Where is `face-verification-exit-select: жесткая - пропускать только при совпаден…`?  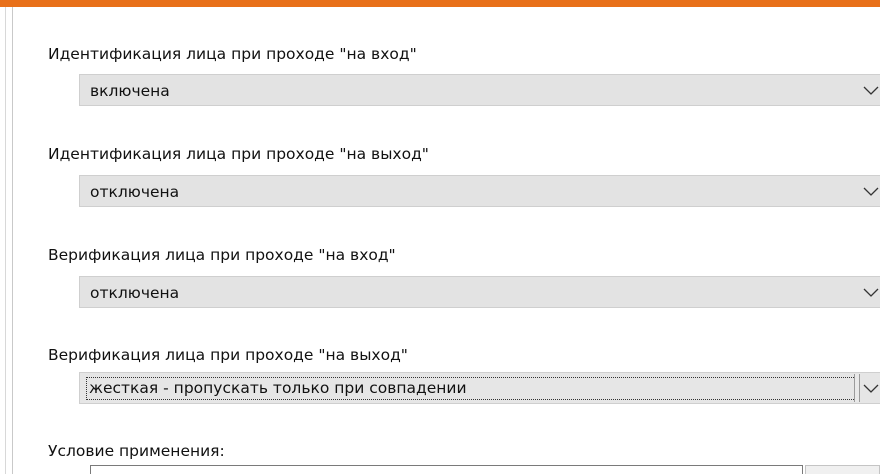
face-verification-exit-select: жесткая - пропускать только при совпаден… is located at coordinates (479, 388).